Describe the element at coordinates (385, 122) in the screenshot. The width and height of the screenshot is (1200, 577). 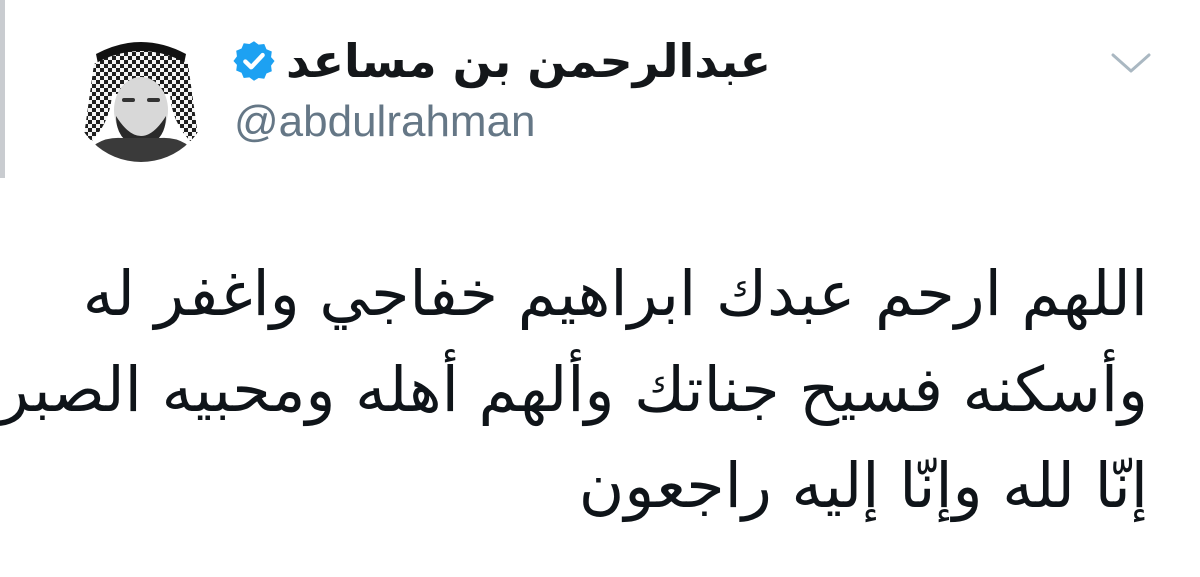
I see `author-handle: @abdulrahman` at that location.